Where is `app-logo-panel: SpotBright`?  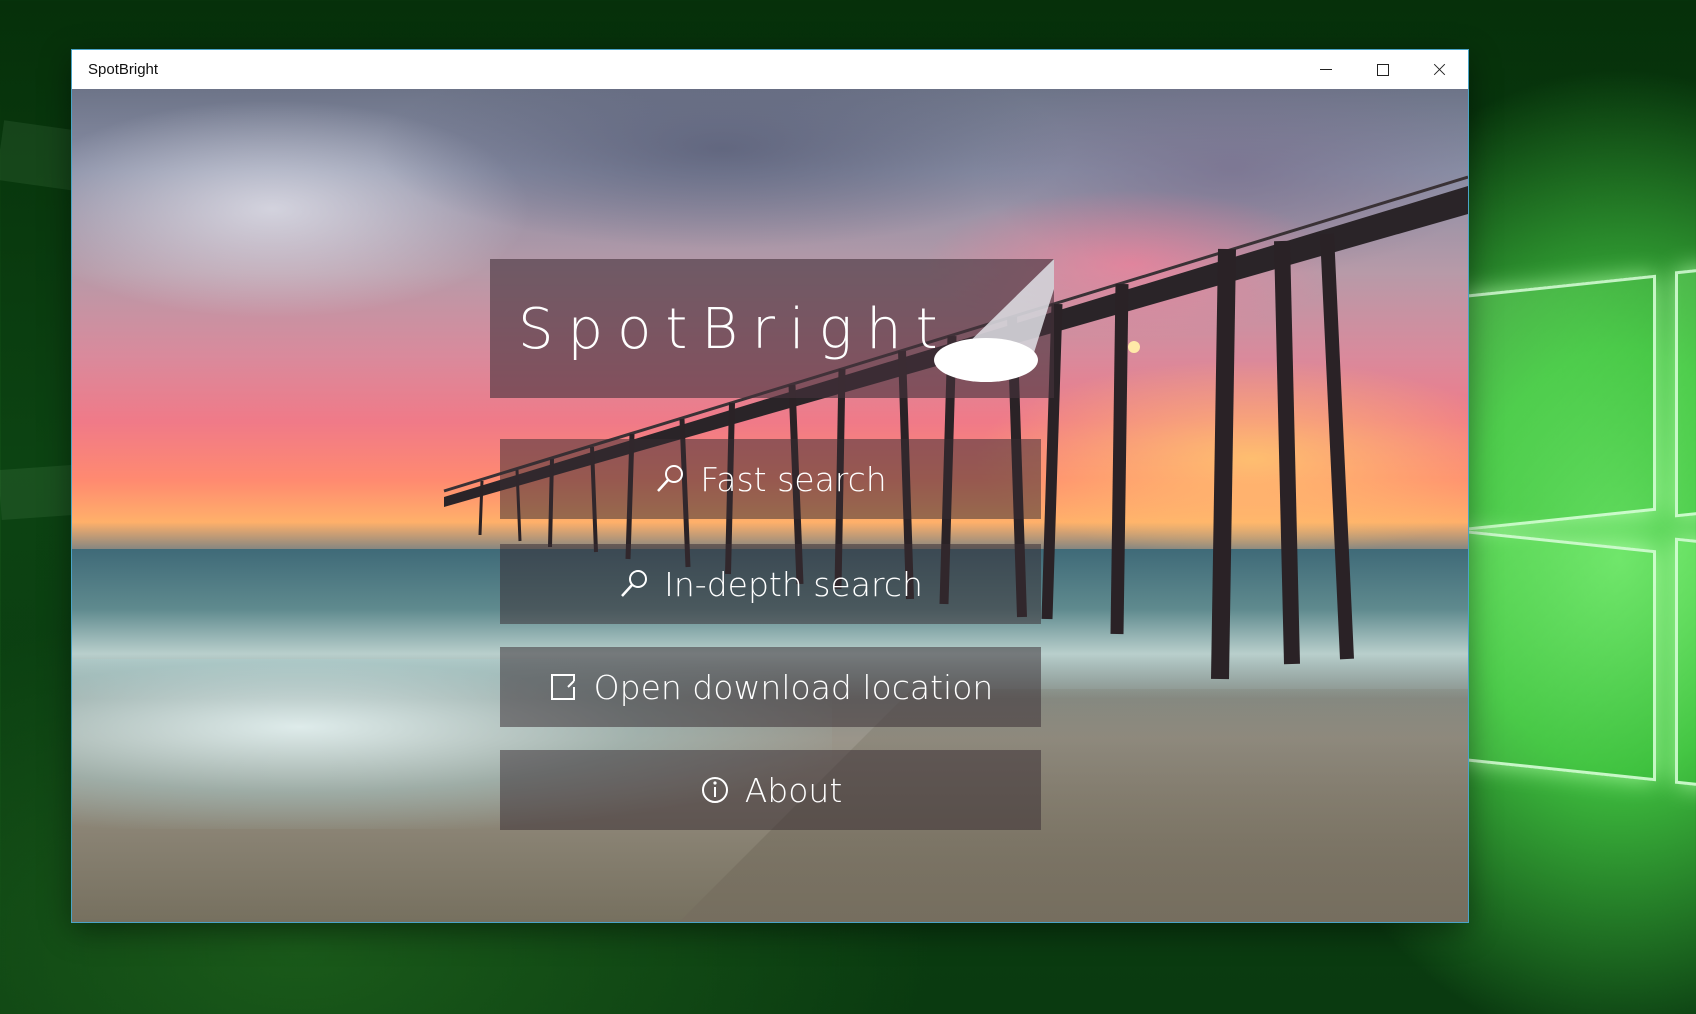
app-logo-panel: SpotBright is located at coordinates (772, 328).